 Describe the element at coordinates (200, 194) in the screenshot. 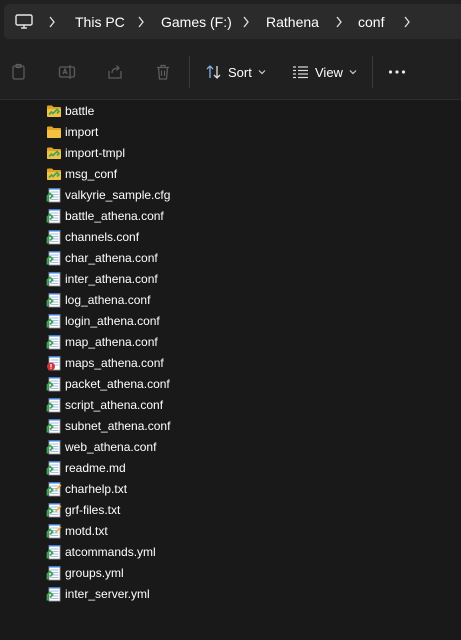

I see `file-item: valkyrie_sample.cfg` at that location.